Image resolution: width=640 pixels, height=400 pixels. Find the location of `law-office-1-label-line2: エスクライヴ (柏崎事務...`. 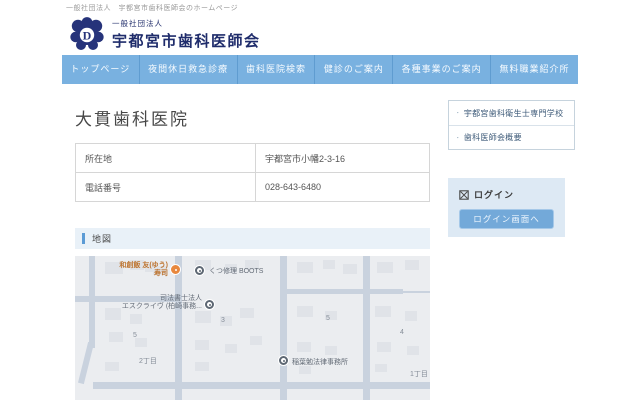

law-office-1-label-line2: エスクライヴ (柏崎事務... is located at coordinates (161, 306).